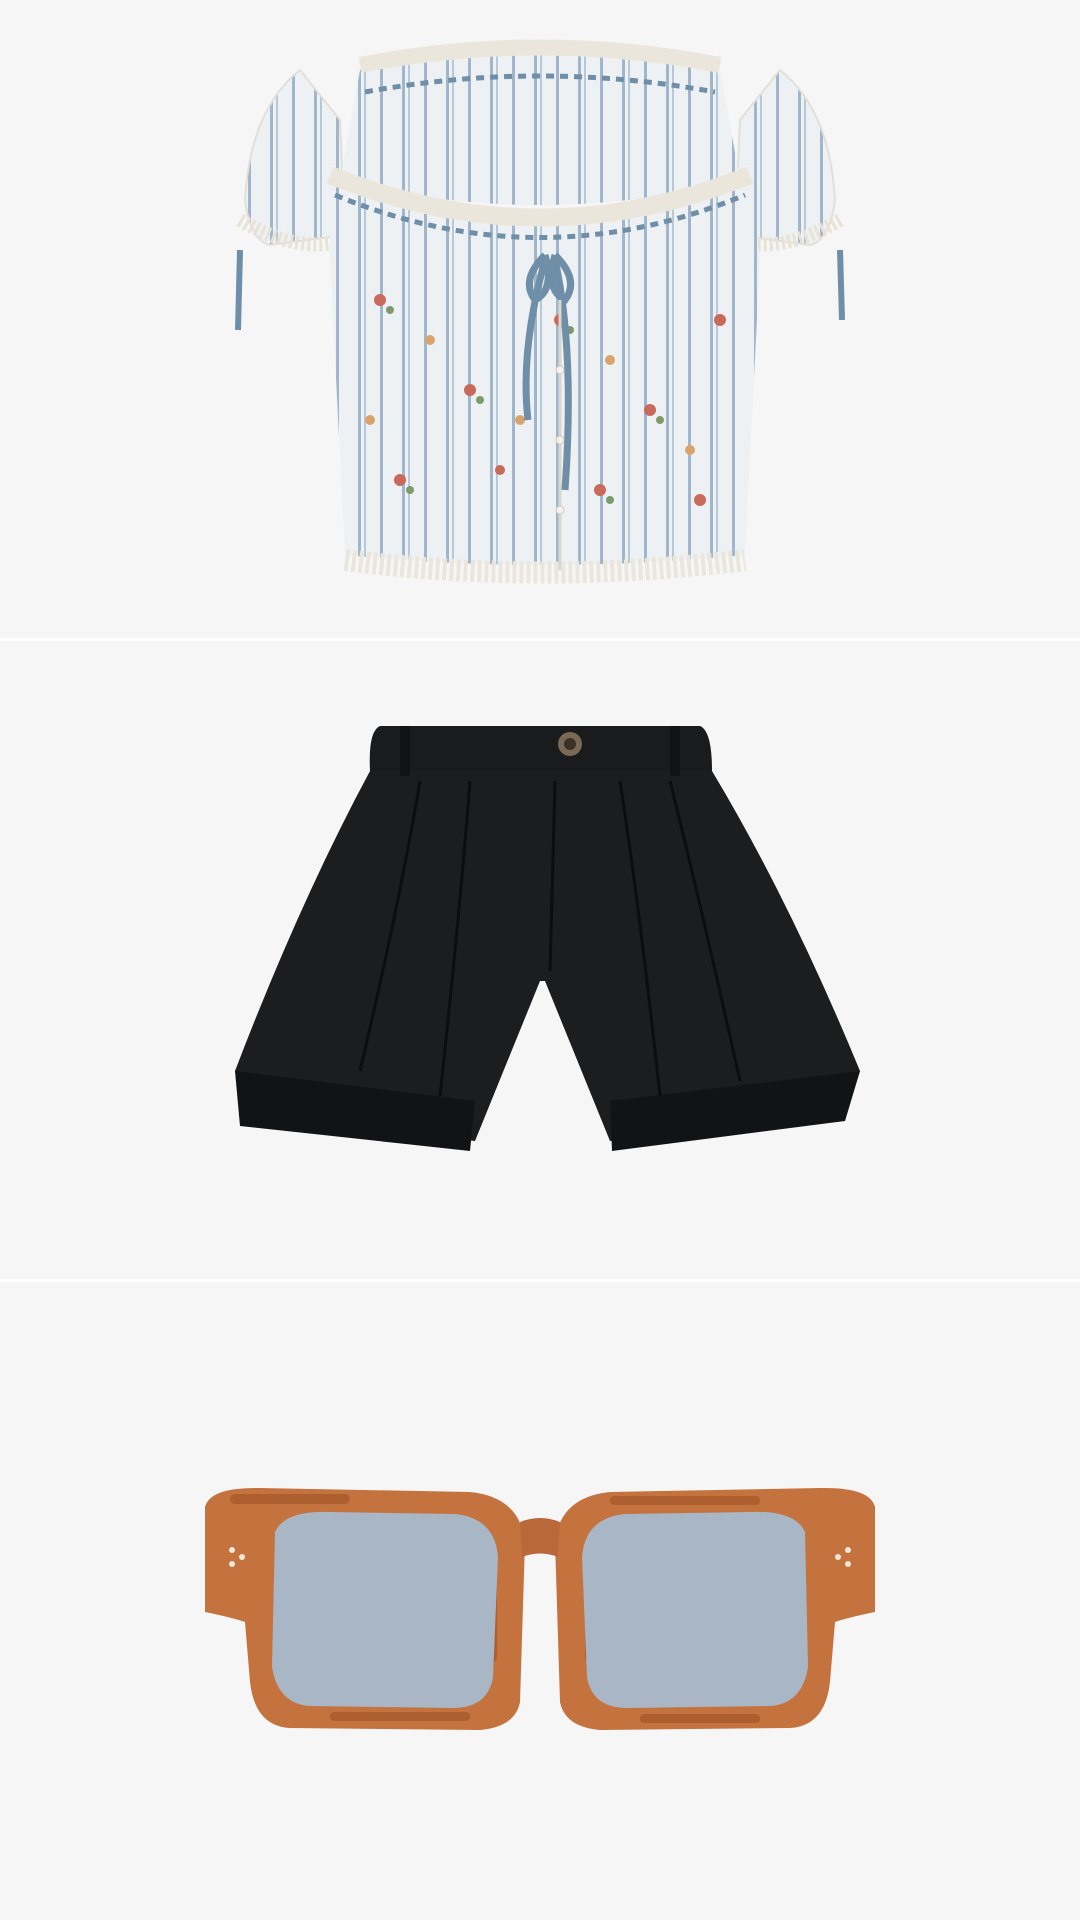  I want to click on black-shorts-image, so click(547, 938).